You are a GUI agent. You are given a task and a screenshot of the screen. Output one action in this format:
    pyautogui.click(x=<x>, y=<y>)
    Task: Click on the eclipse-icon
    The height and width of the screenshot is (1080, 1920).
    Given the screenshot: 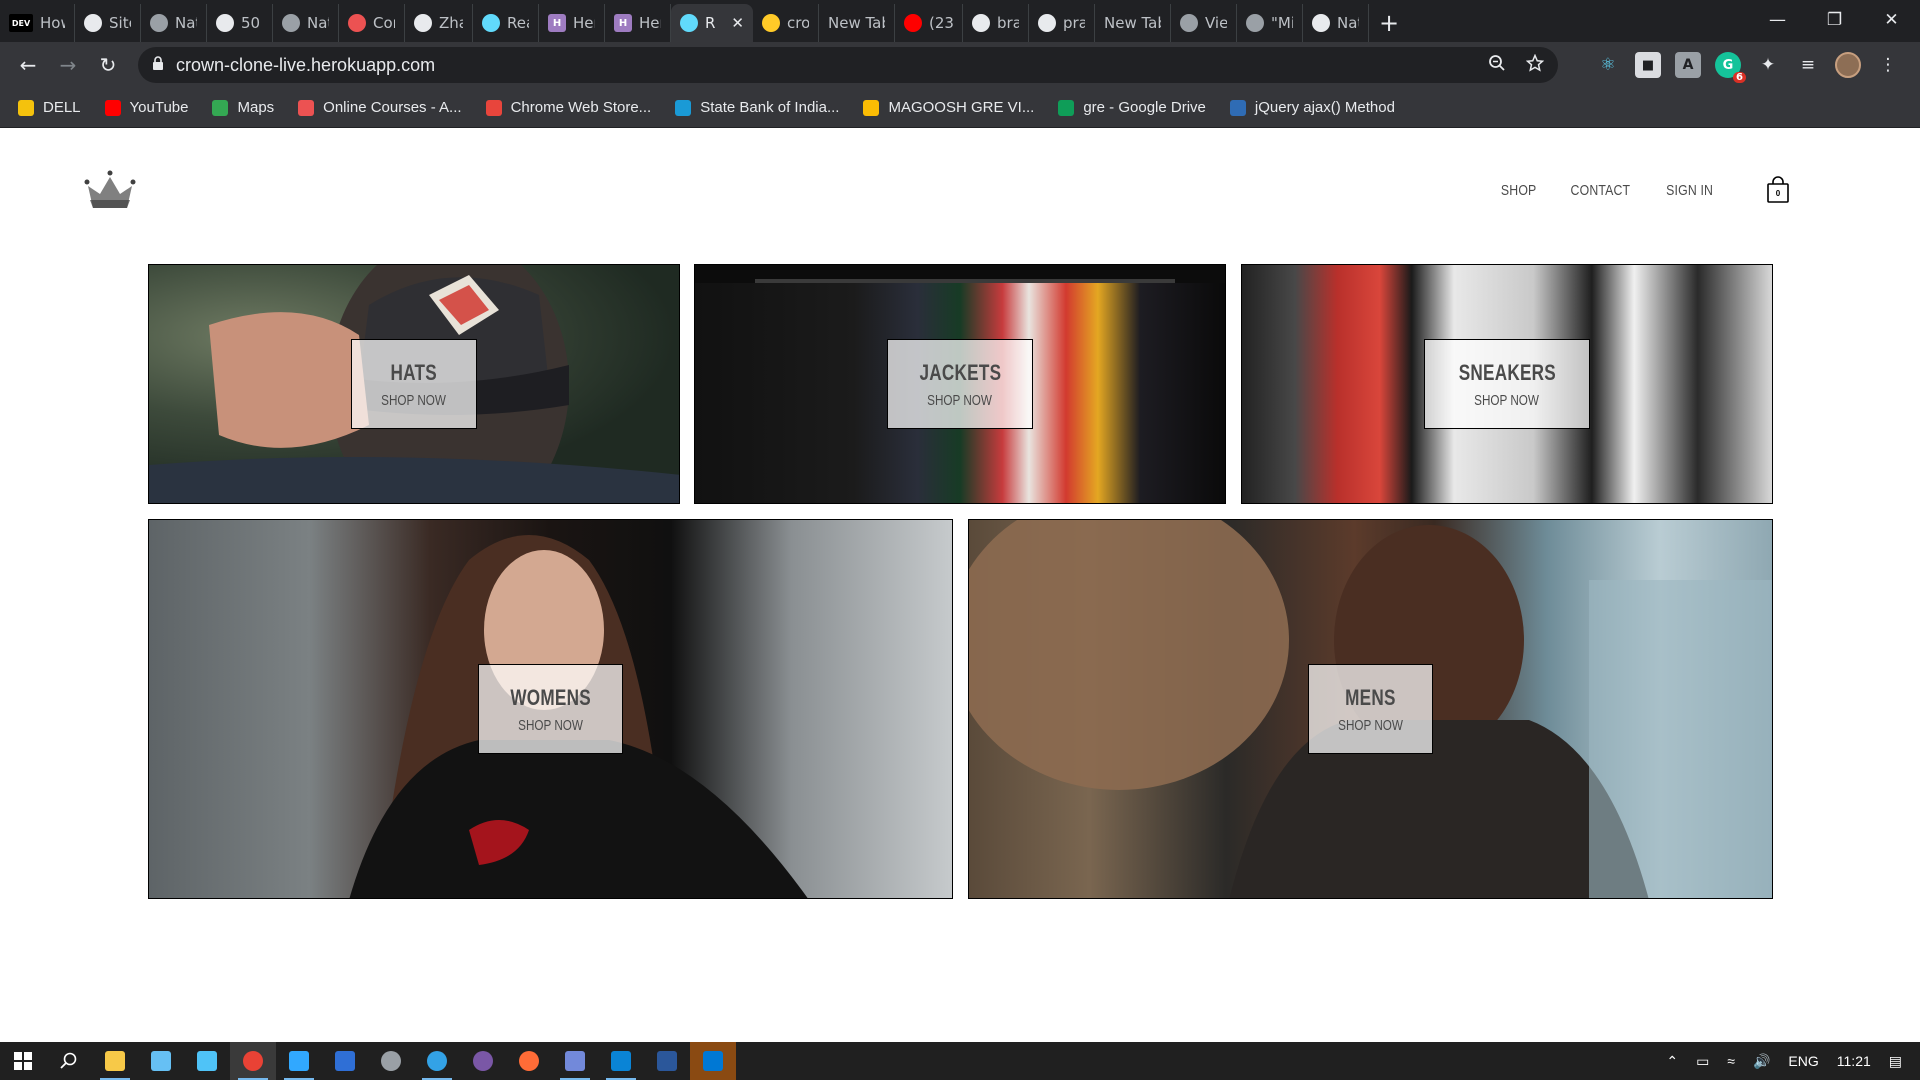 What is the action you would take?
    pyautogui.click(x=483, y=1061)
    